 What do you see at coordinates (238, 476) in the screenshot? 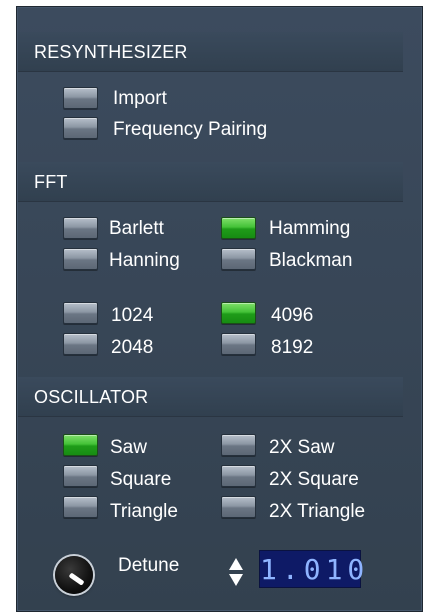
I see `2x-square-wave-button` at bounding box center [238, 476].